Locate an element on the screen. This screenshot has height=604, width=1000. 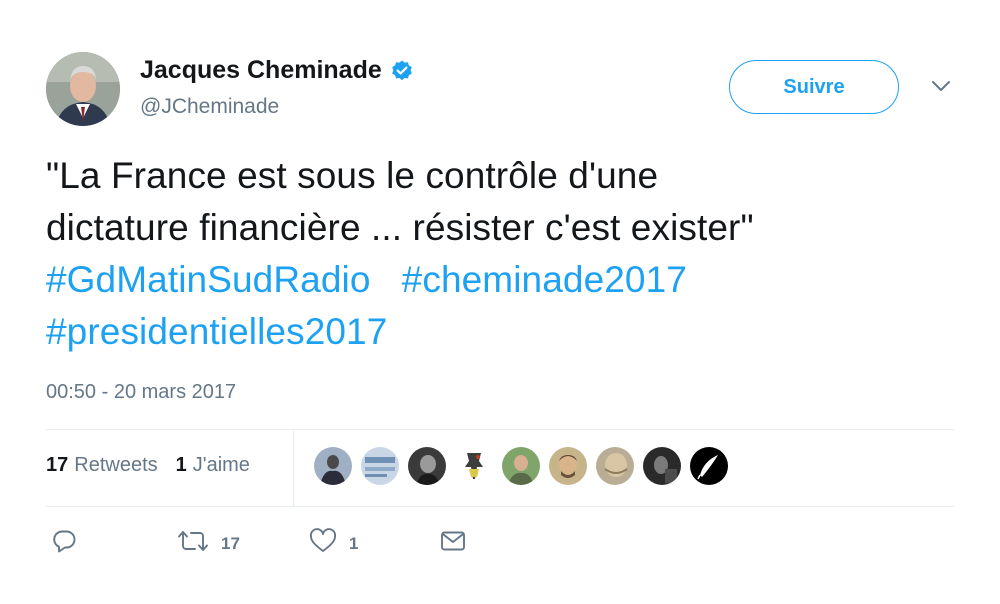
direct-message-button is located at coordinates (453, 543).